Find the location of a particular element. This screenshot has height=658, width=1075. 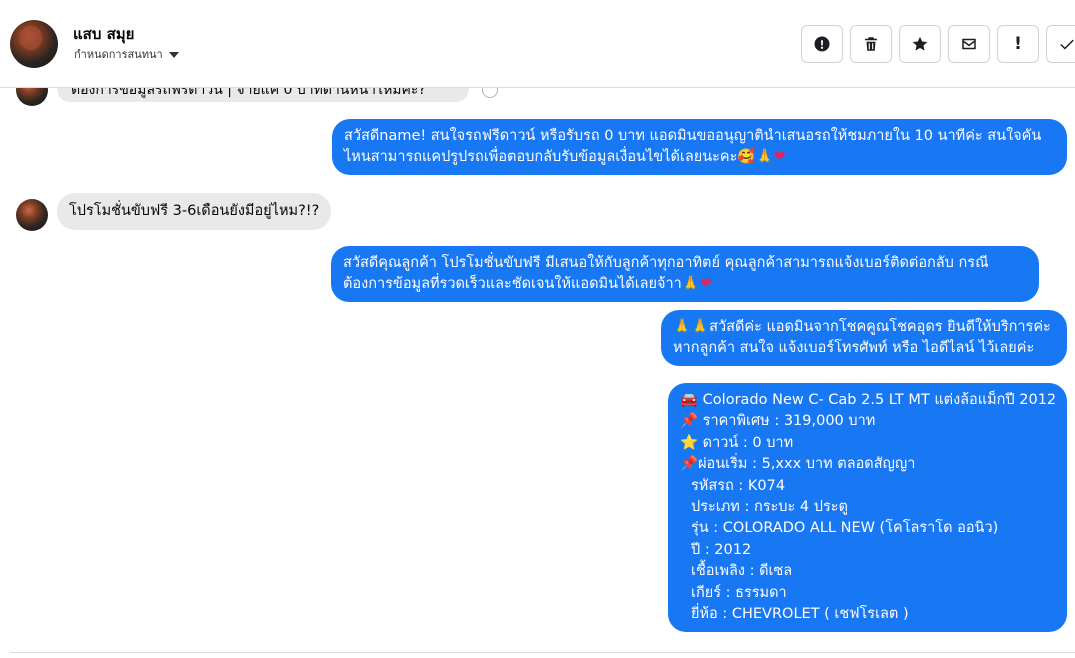

important-button: ! is located at coordinates (1018, 44).